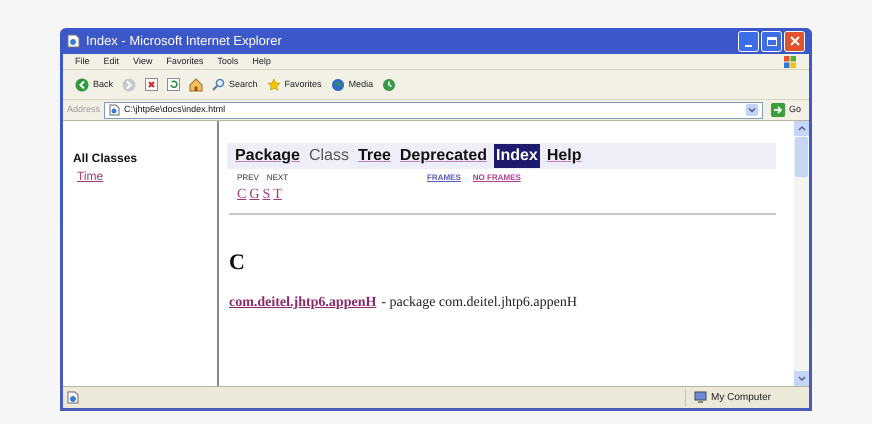 The height and width of the screenshot is (424, 872). I want to click on address-field: C:\jhtp6e\docs\index.html, so click(433, 110).